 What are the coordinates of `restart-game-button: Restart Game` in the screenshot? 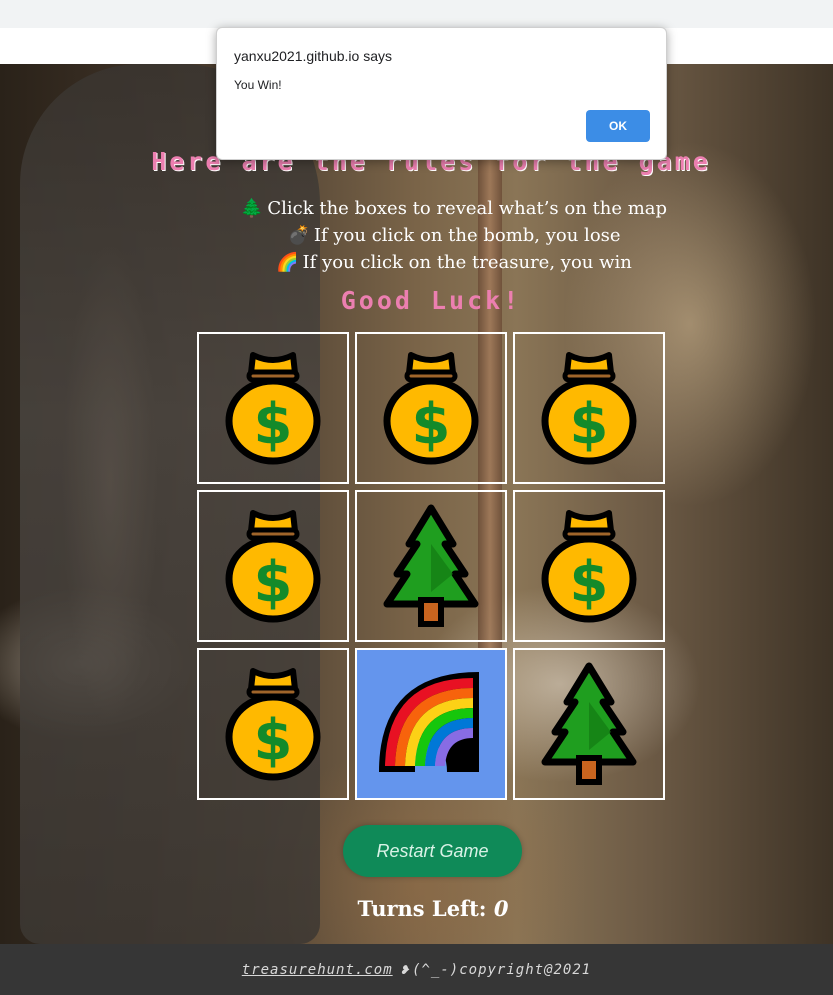 It's located at (432, 851).